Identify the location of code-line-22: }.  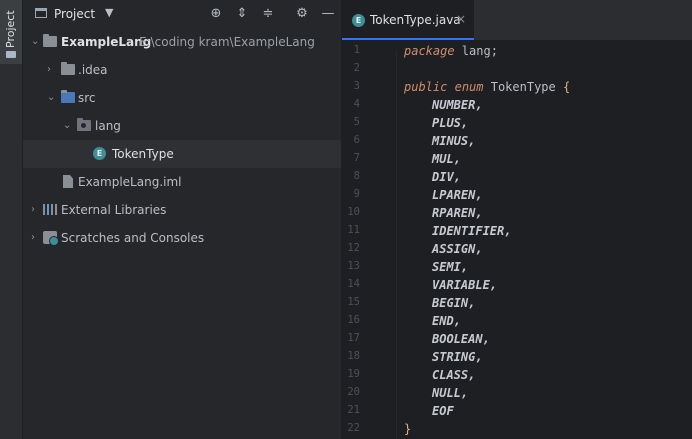
(407, 429).